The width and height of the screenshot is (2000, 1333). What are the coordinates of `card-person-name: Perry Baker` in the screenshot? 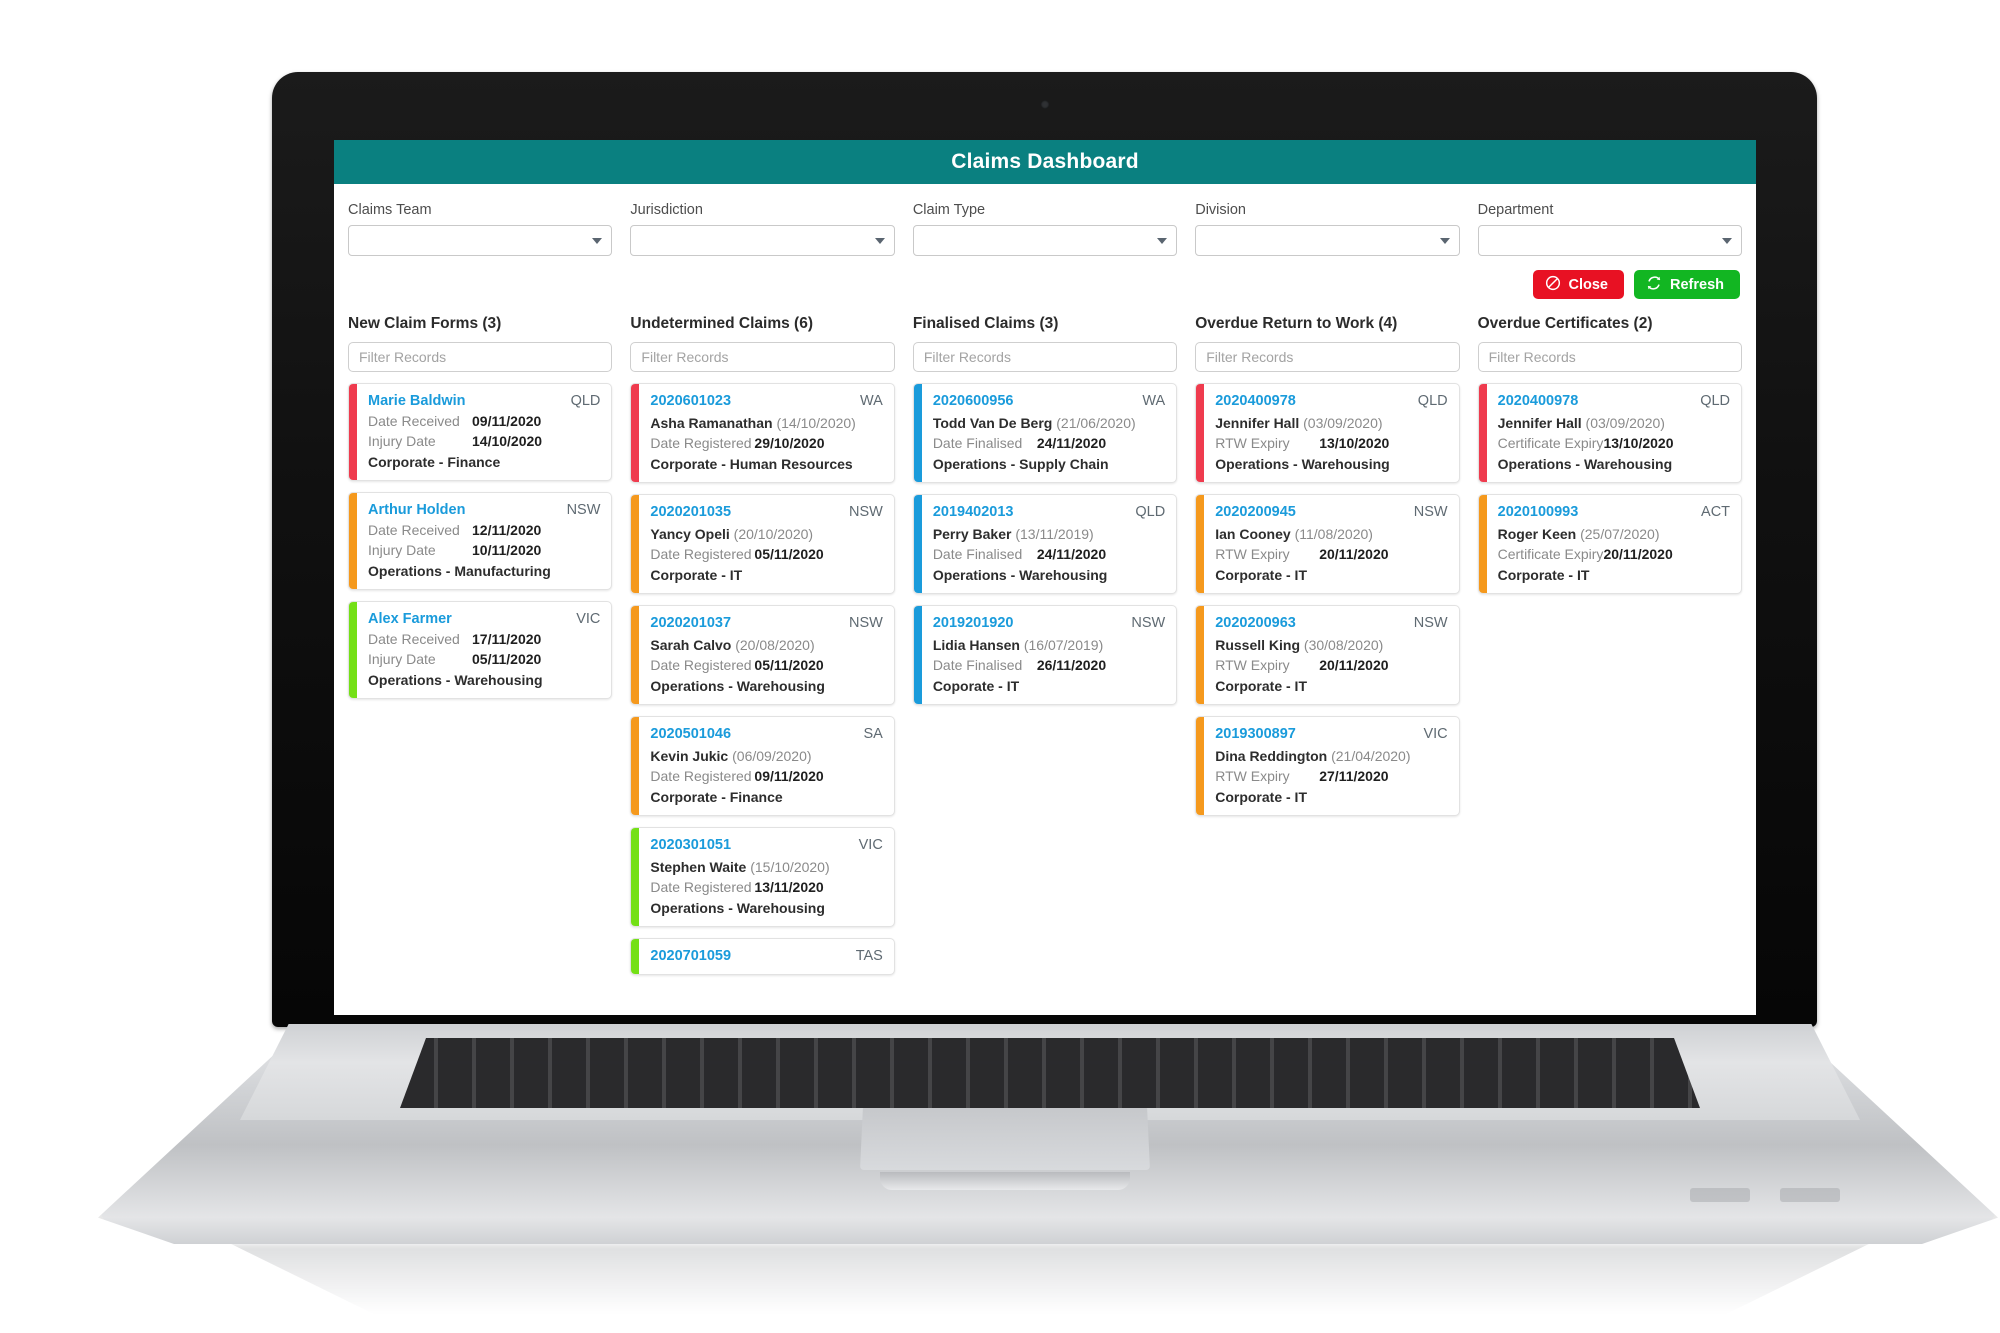 It's located at (972, 534).